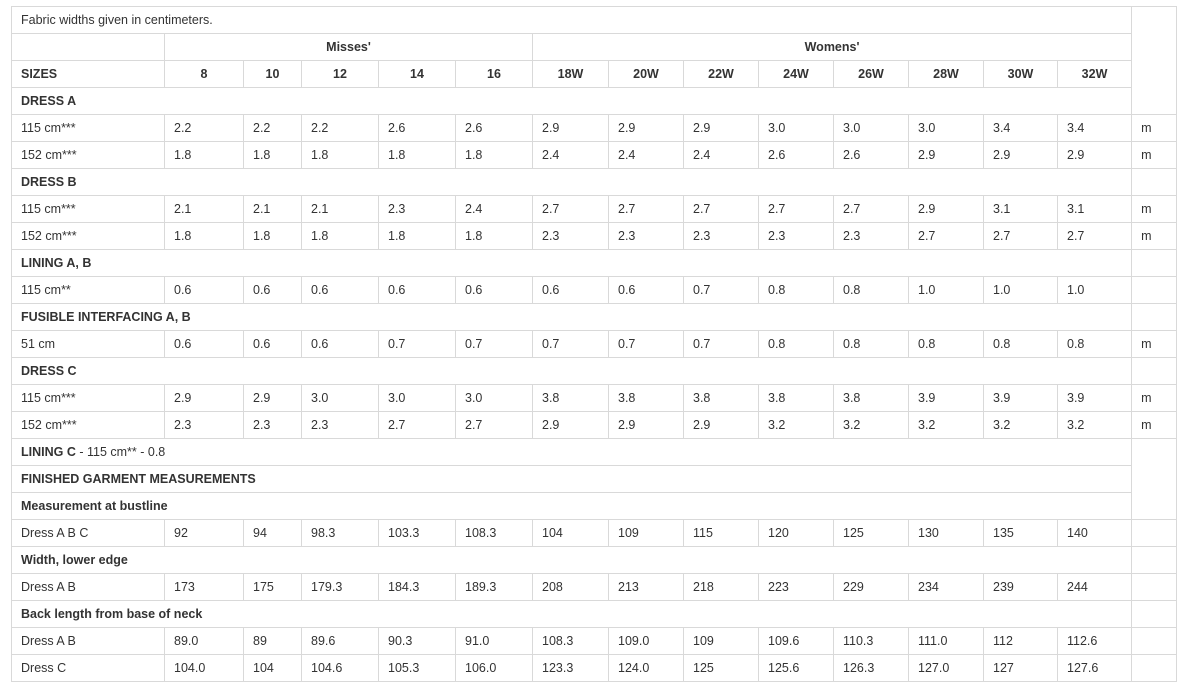 The image size is (1203, 698). What do you see at coordinates (494, 533) in the screenshot?
I see `value-cell: 108.3` at bounding box center [494, 533].